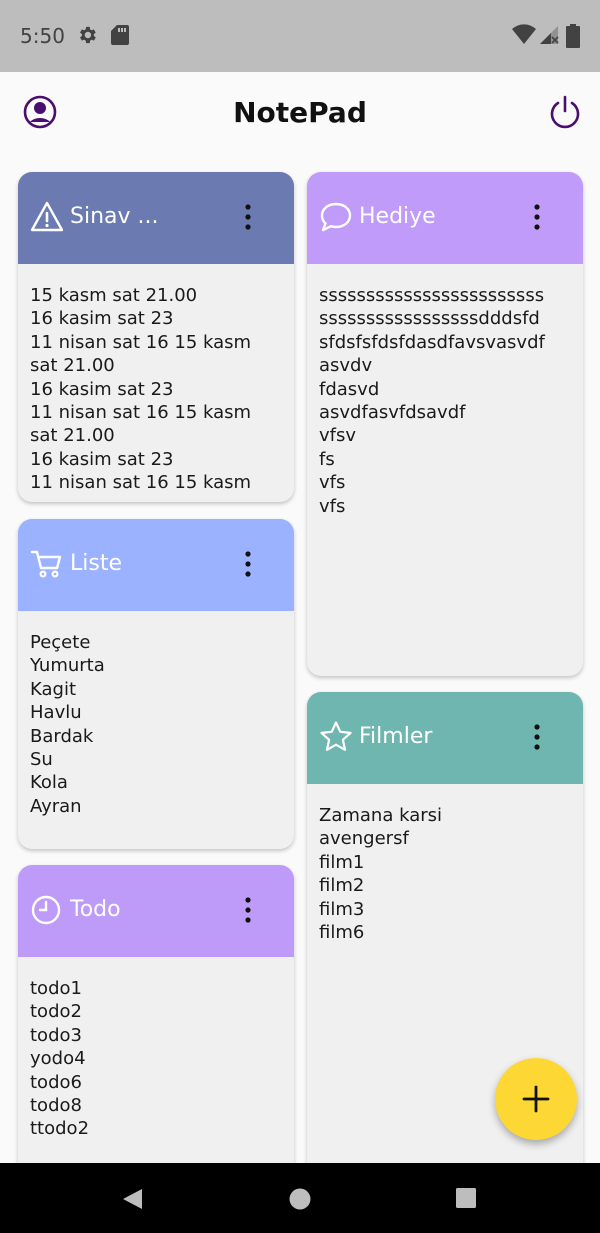 This screenshot has height=1233, width=600. I want to click on note-line: fdasvd, so click(349, 389).